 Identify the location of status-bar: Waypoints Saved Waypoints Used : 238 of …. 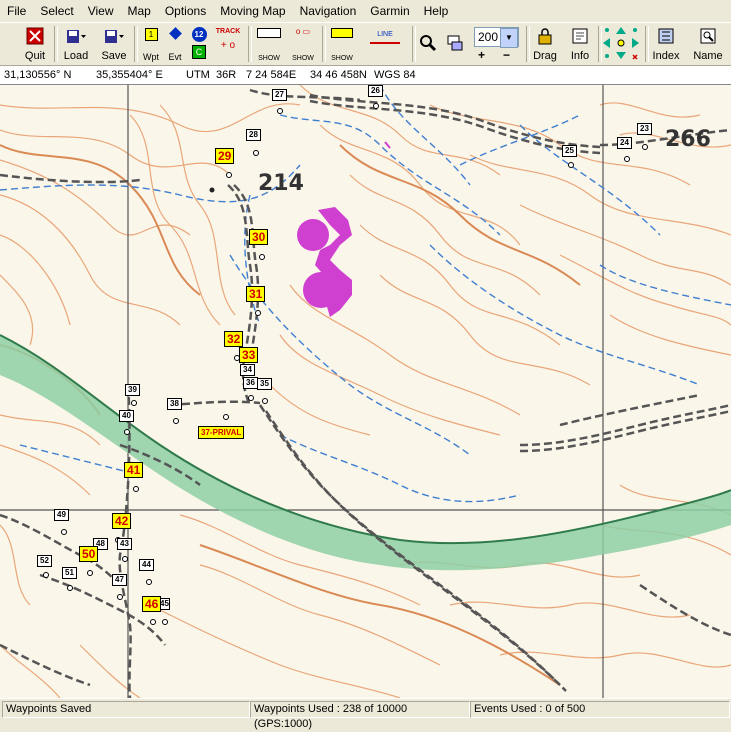
(365, 714).